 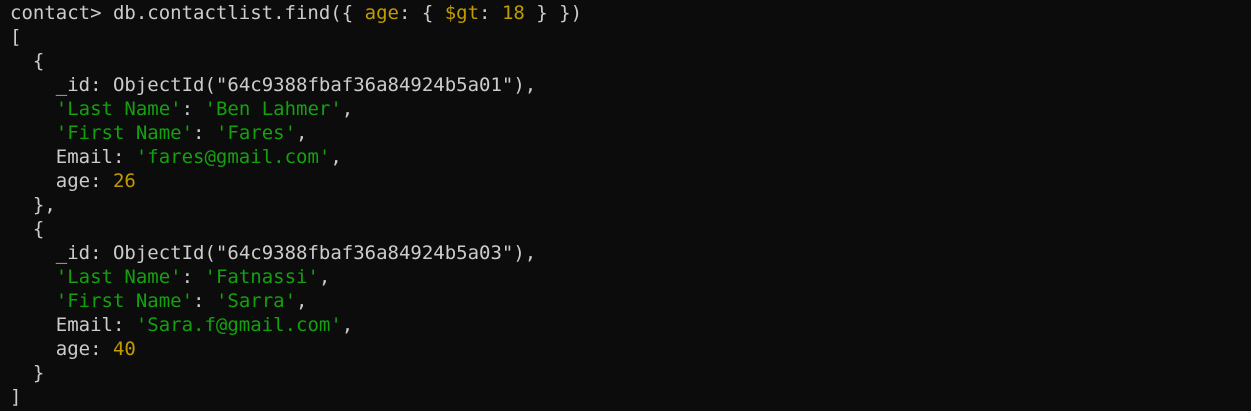 What do you see at coordinates (490, 13) in the screenshot?
I see `command-text: :` at bounding box center [490, 13].